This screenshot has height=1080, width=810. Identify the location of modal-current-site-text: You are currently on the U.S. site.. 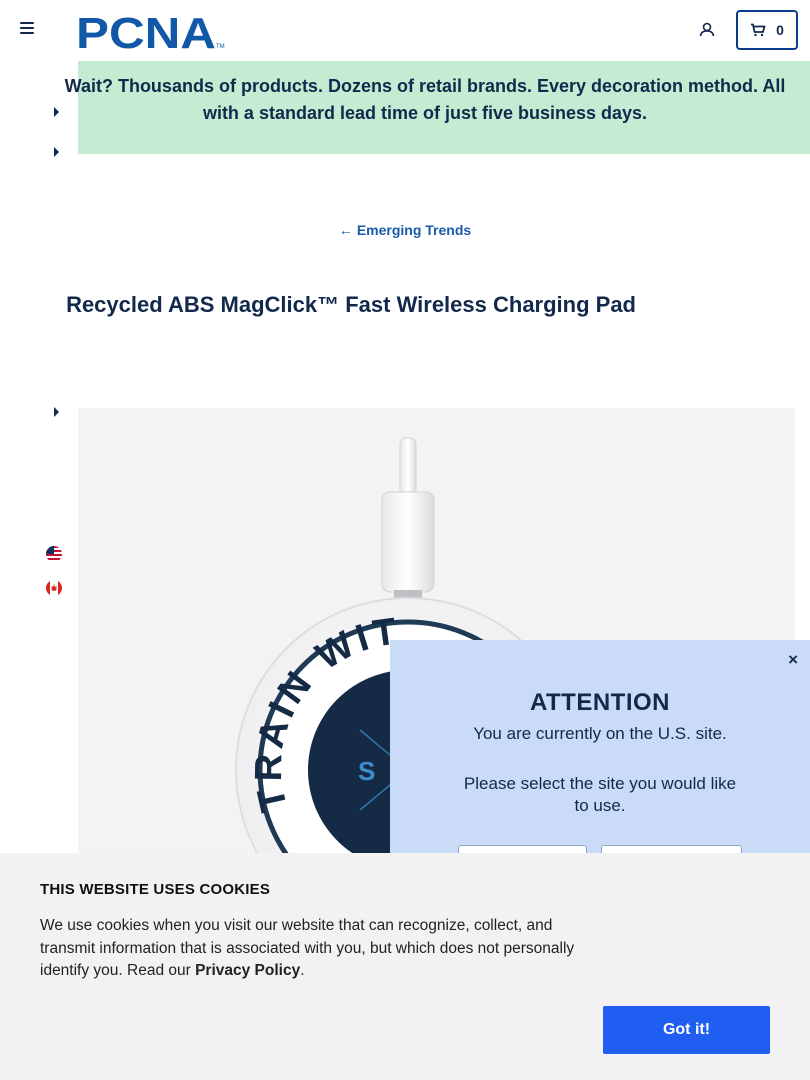
(600, 733).